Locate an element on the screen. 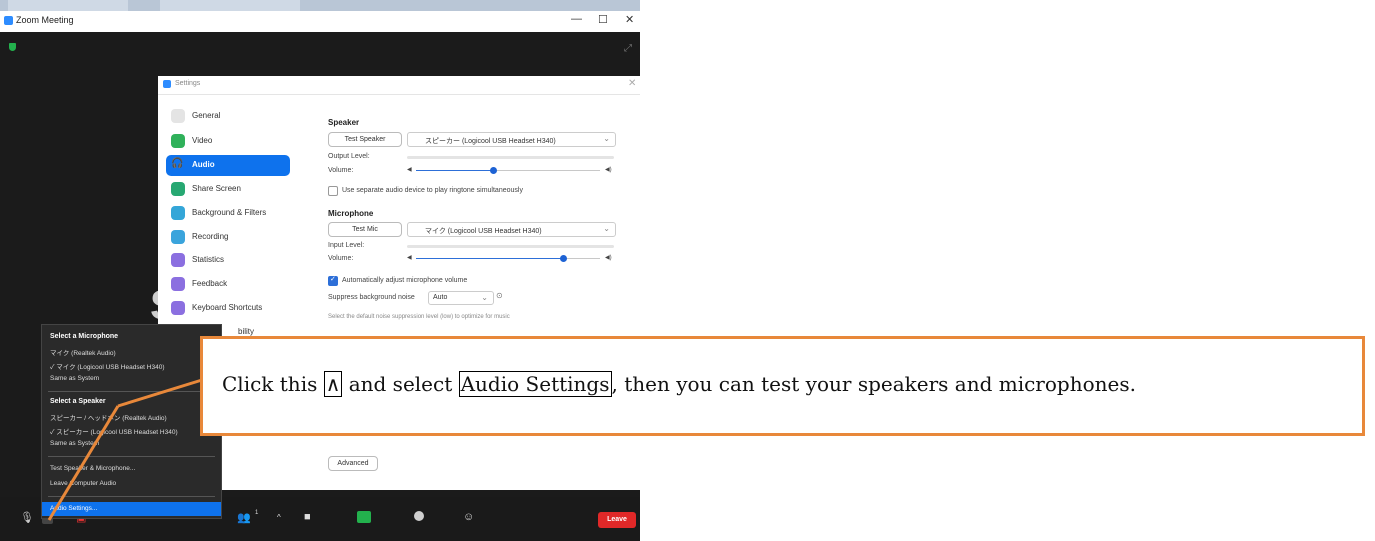  nav-item-label: Statistics is located at coordinates (208, 259).